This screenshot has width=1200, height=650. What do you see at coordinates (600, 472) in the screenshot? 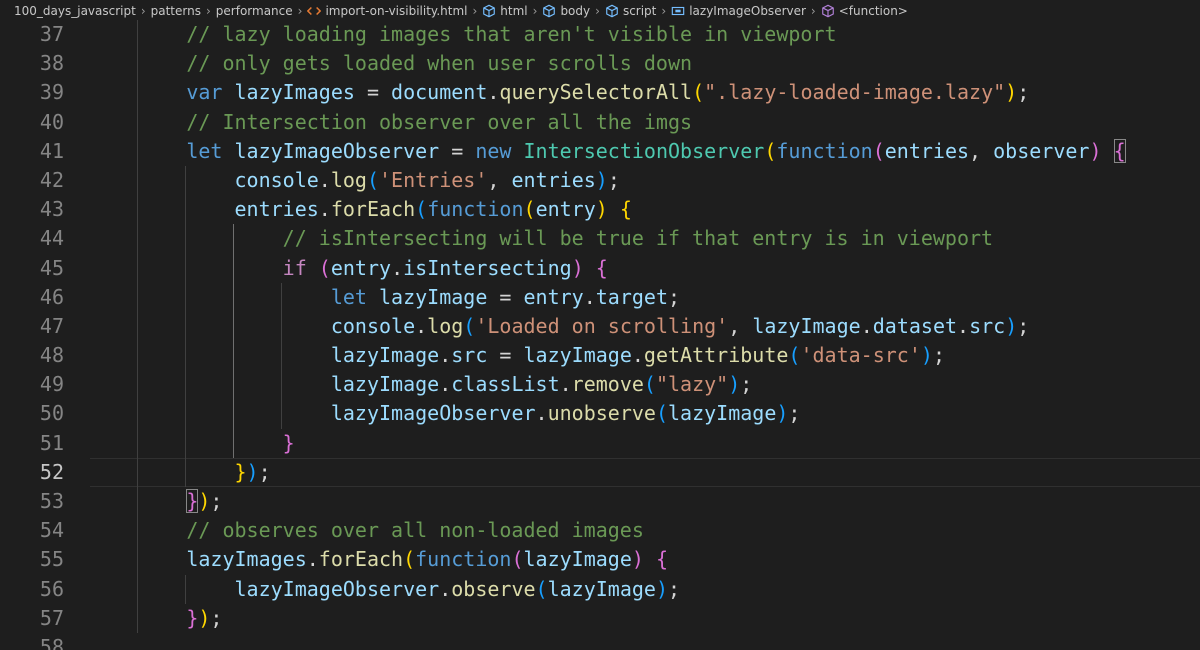
I see `code-line: 52 });` at bounding box center [600, 472].